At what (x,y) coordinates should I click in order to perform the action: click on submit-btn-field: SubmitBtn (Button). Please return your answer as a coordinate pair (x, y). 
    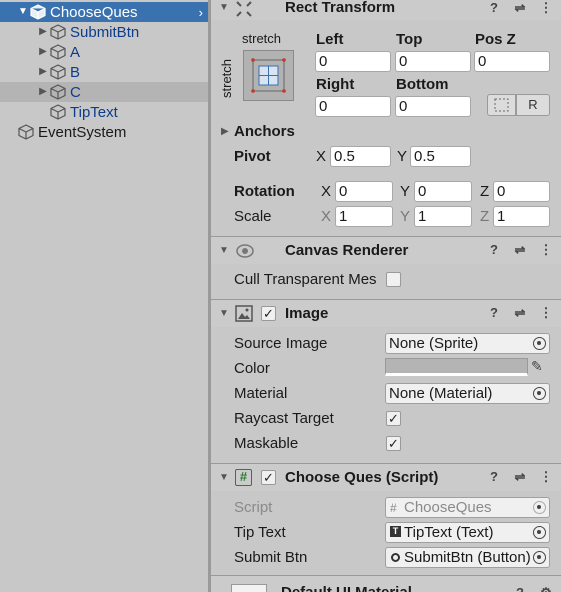
    Looking at the image, I should click on (467, 557).